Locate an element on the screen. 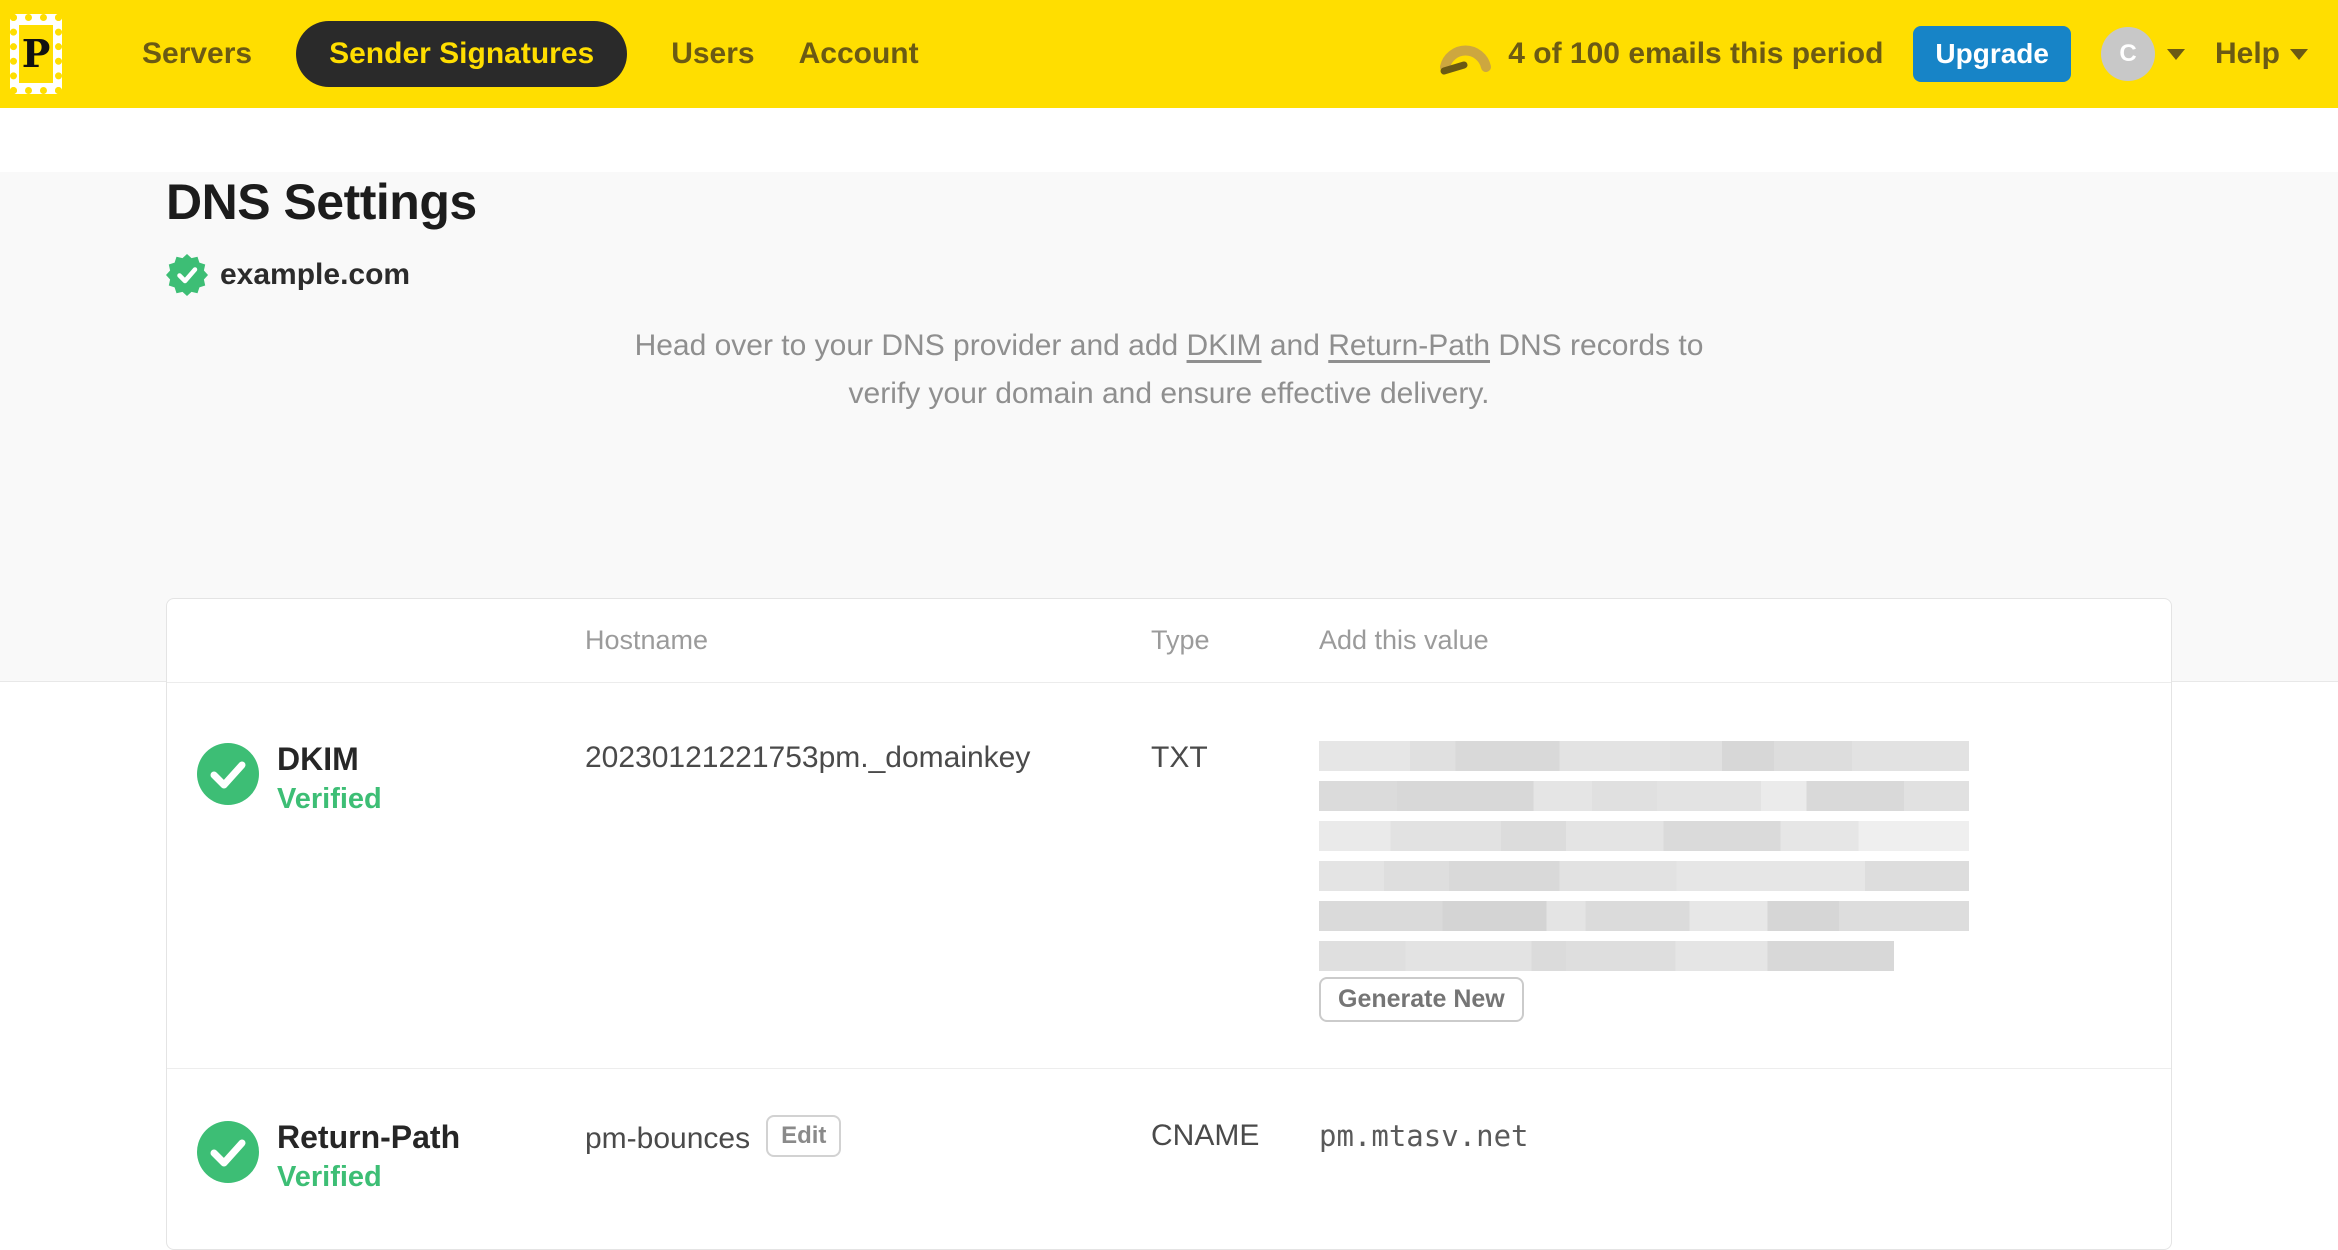 Image resolution: width=2338 pixels, height=1250 pixels. instructions-part3: DNS records to is located at coordinates (1597, 345).